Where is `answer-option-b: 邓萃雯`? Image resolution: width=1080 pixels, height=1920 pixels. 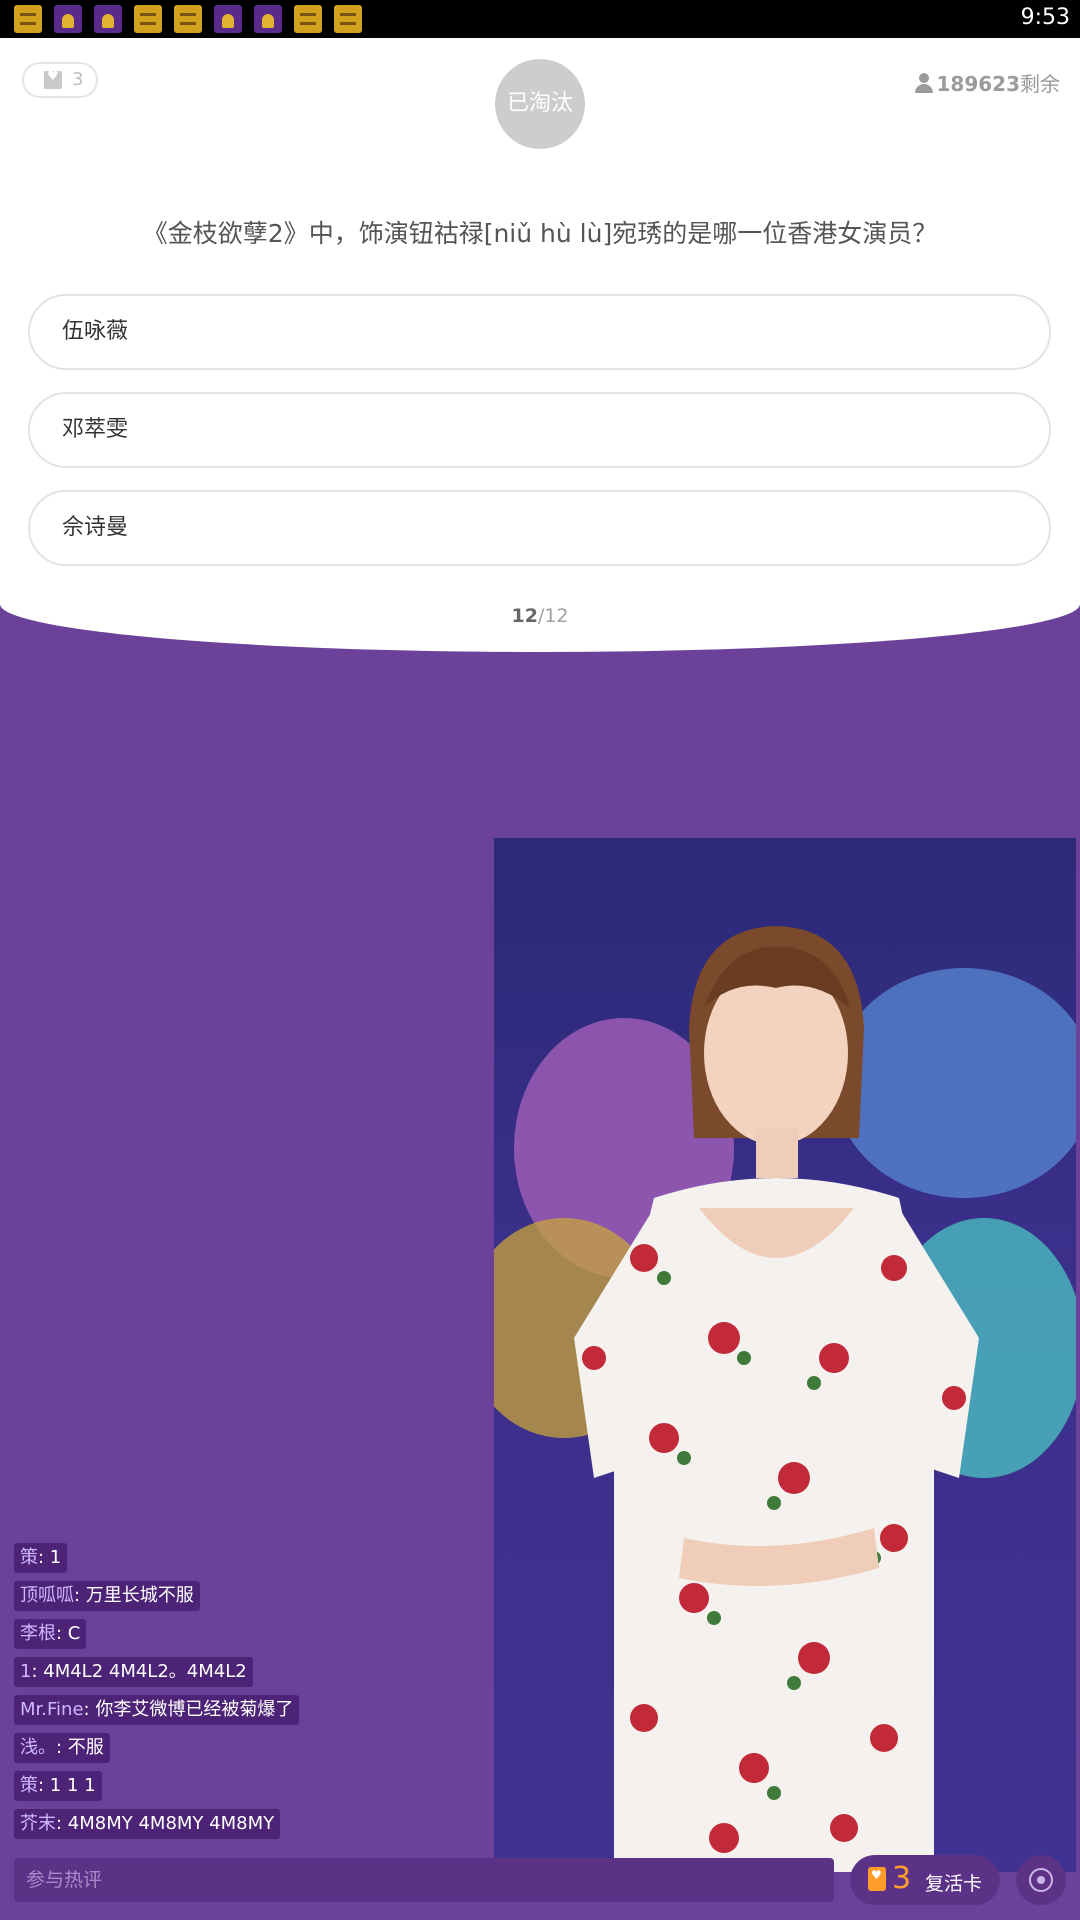
answer-option-b: 邓萃雯 is located at coordinates (539, 430).